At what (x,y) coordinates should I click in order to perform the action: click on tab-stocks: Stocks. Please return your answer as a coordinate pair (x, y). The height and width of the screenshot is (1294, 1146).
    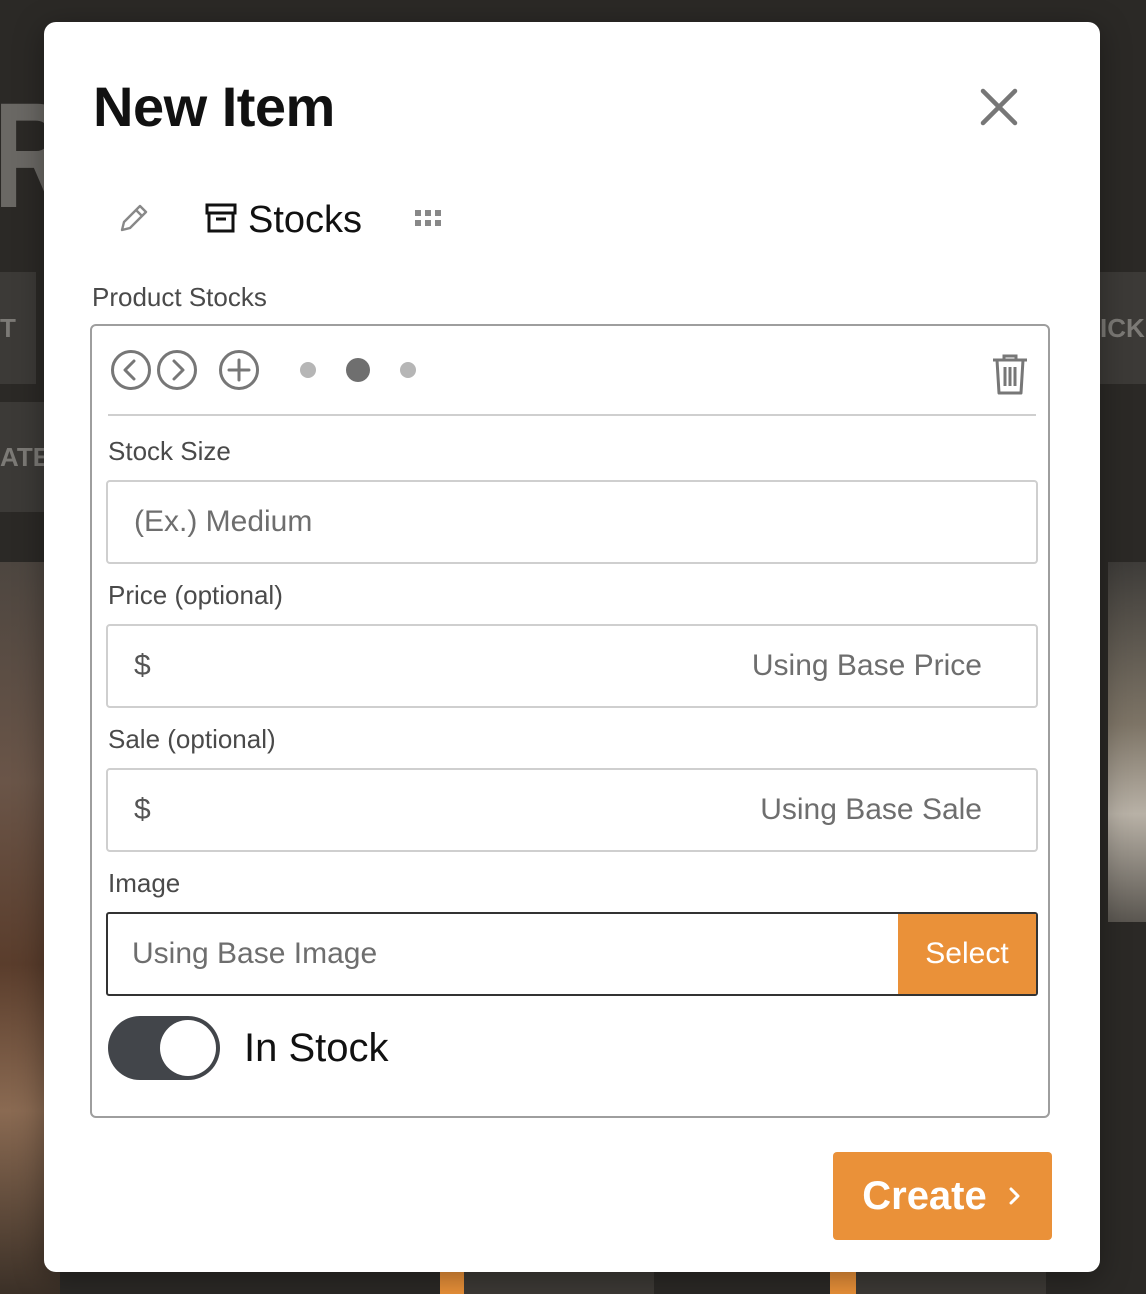
    Looking at the image, I should click on (283, 220).